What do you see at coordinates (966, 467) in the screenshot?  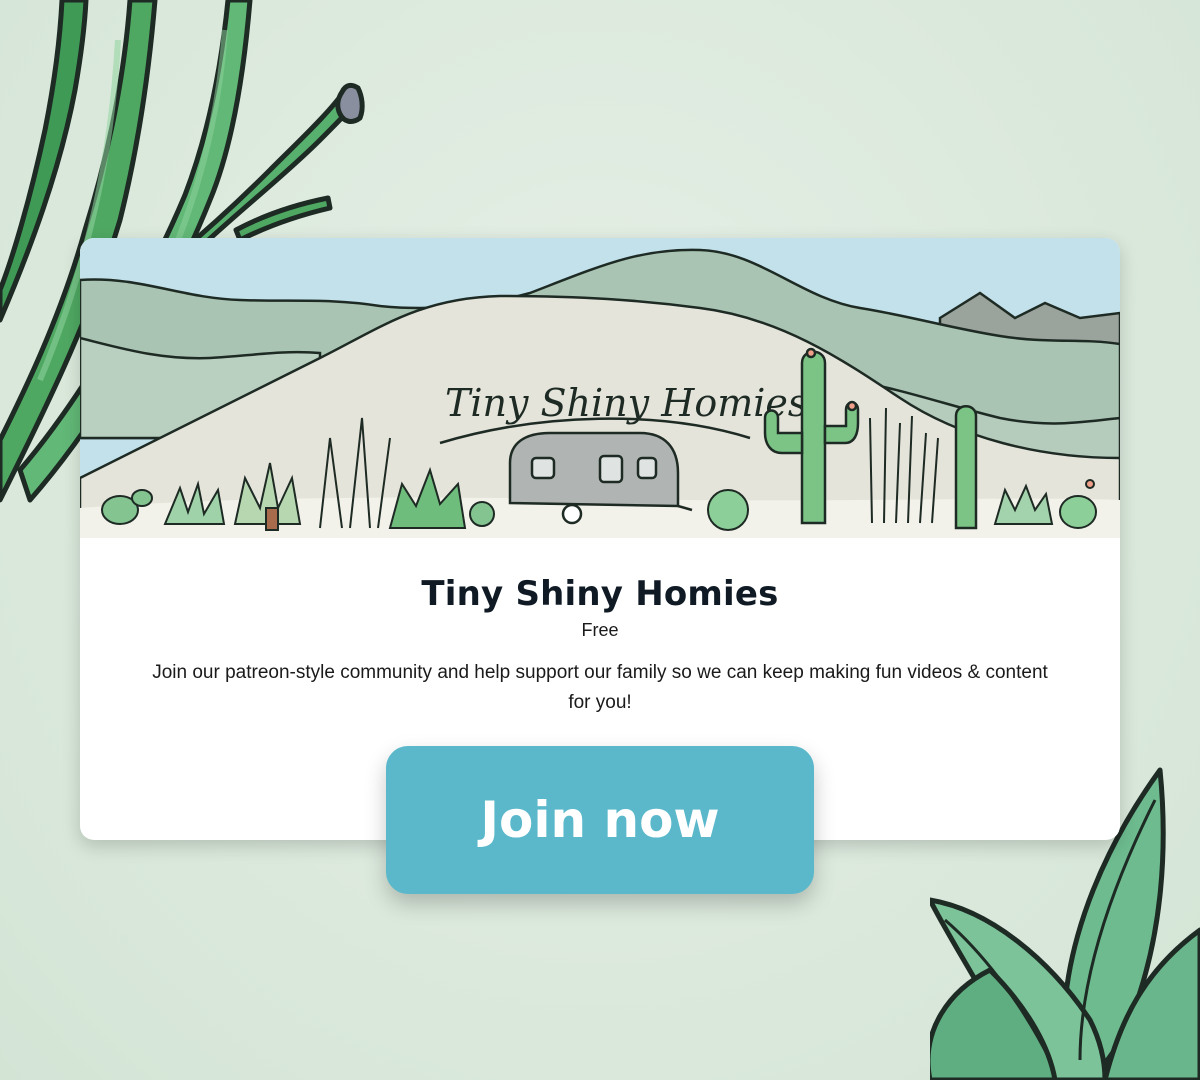 I see `column-cactus-icon` at bounding box center [966, 467].